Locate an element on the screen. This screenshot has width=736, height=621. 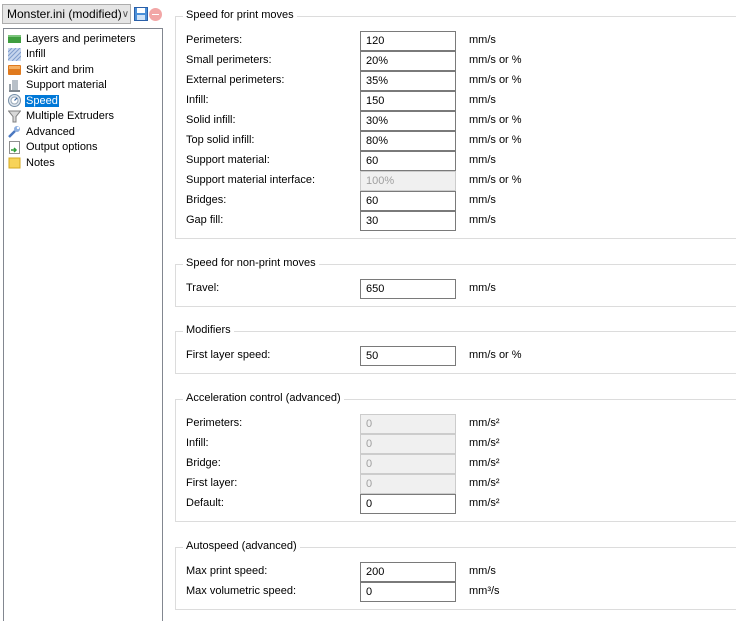
setting-label: Bridge: is located at coordinates (203, 463).